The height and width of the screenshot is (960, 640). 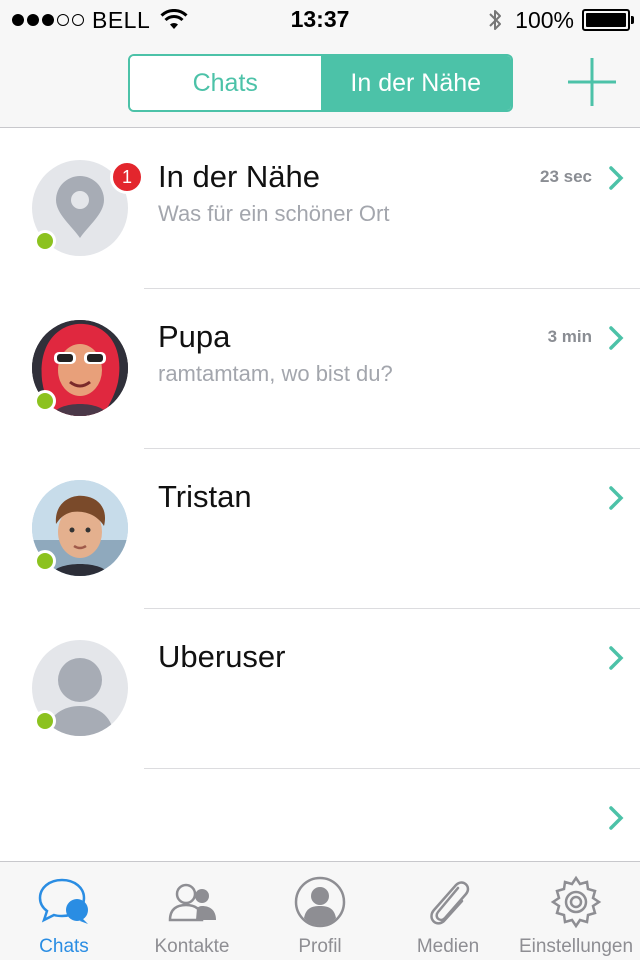 What do you see at coordinates (194, 336) in the screenshot?
I see `chat-name: Pupa` at bounding box center [194, 336].